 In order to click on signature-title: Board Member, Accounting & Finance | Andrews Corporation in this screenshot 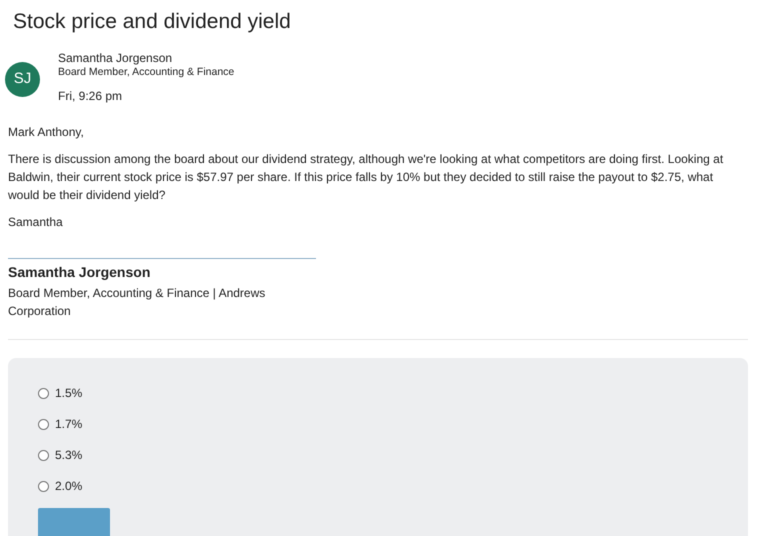, I will do `click(137, 302)`.